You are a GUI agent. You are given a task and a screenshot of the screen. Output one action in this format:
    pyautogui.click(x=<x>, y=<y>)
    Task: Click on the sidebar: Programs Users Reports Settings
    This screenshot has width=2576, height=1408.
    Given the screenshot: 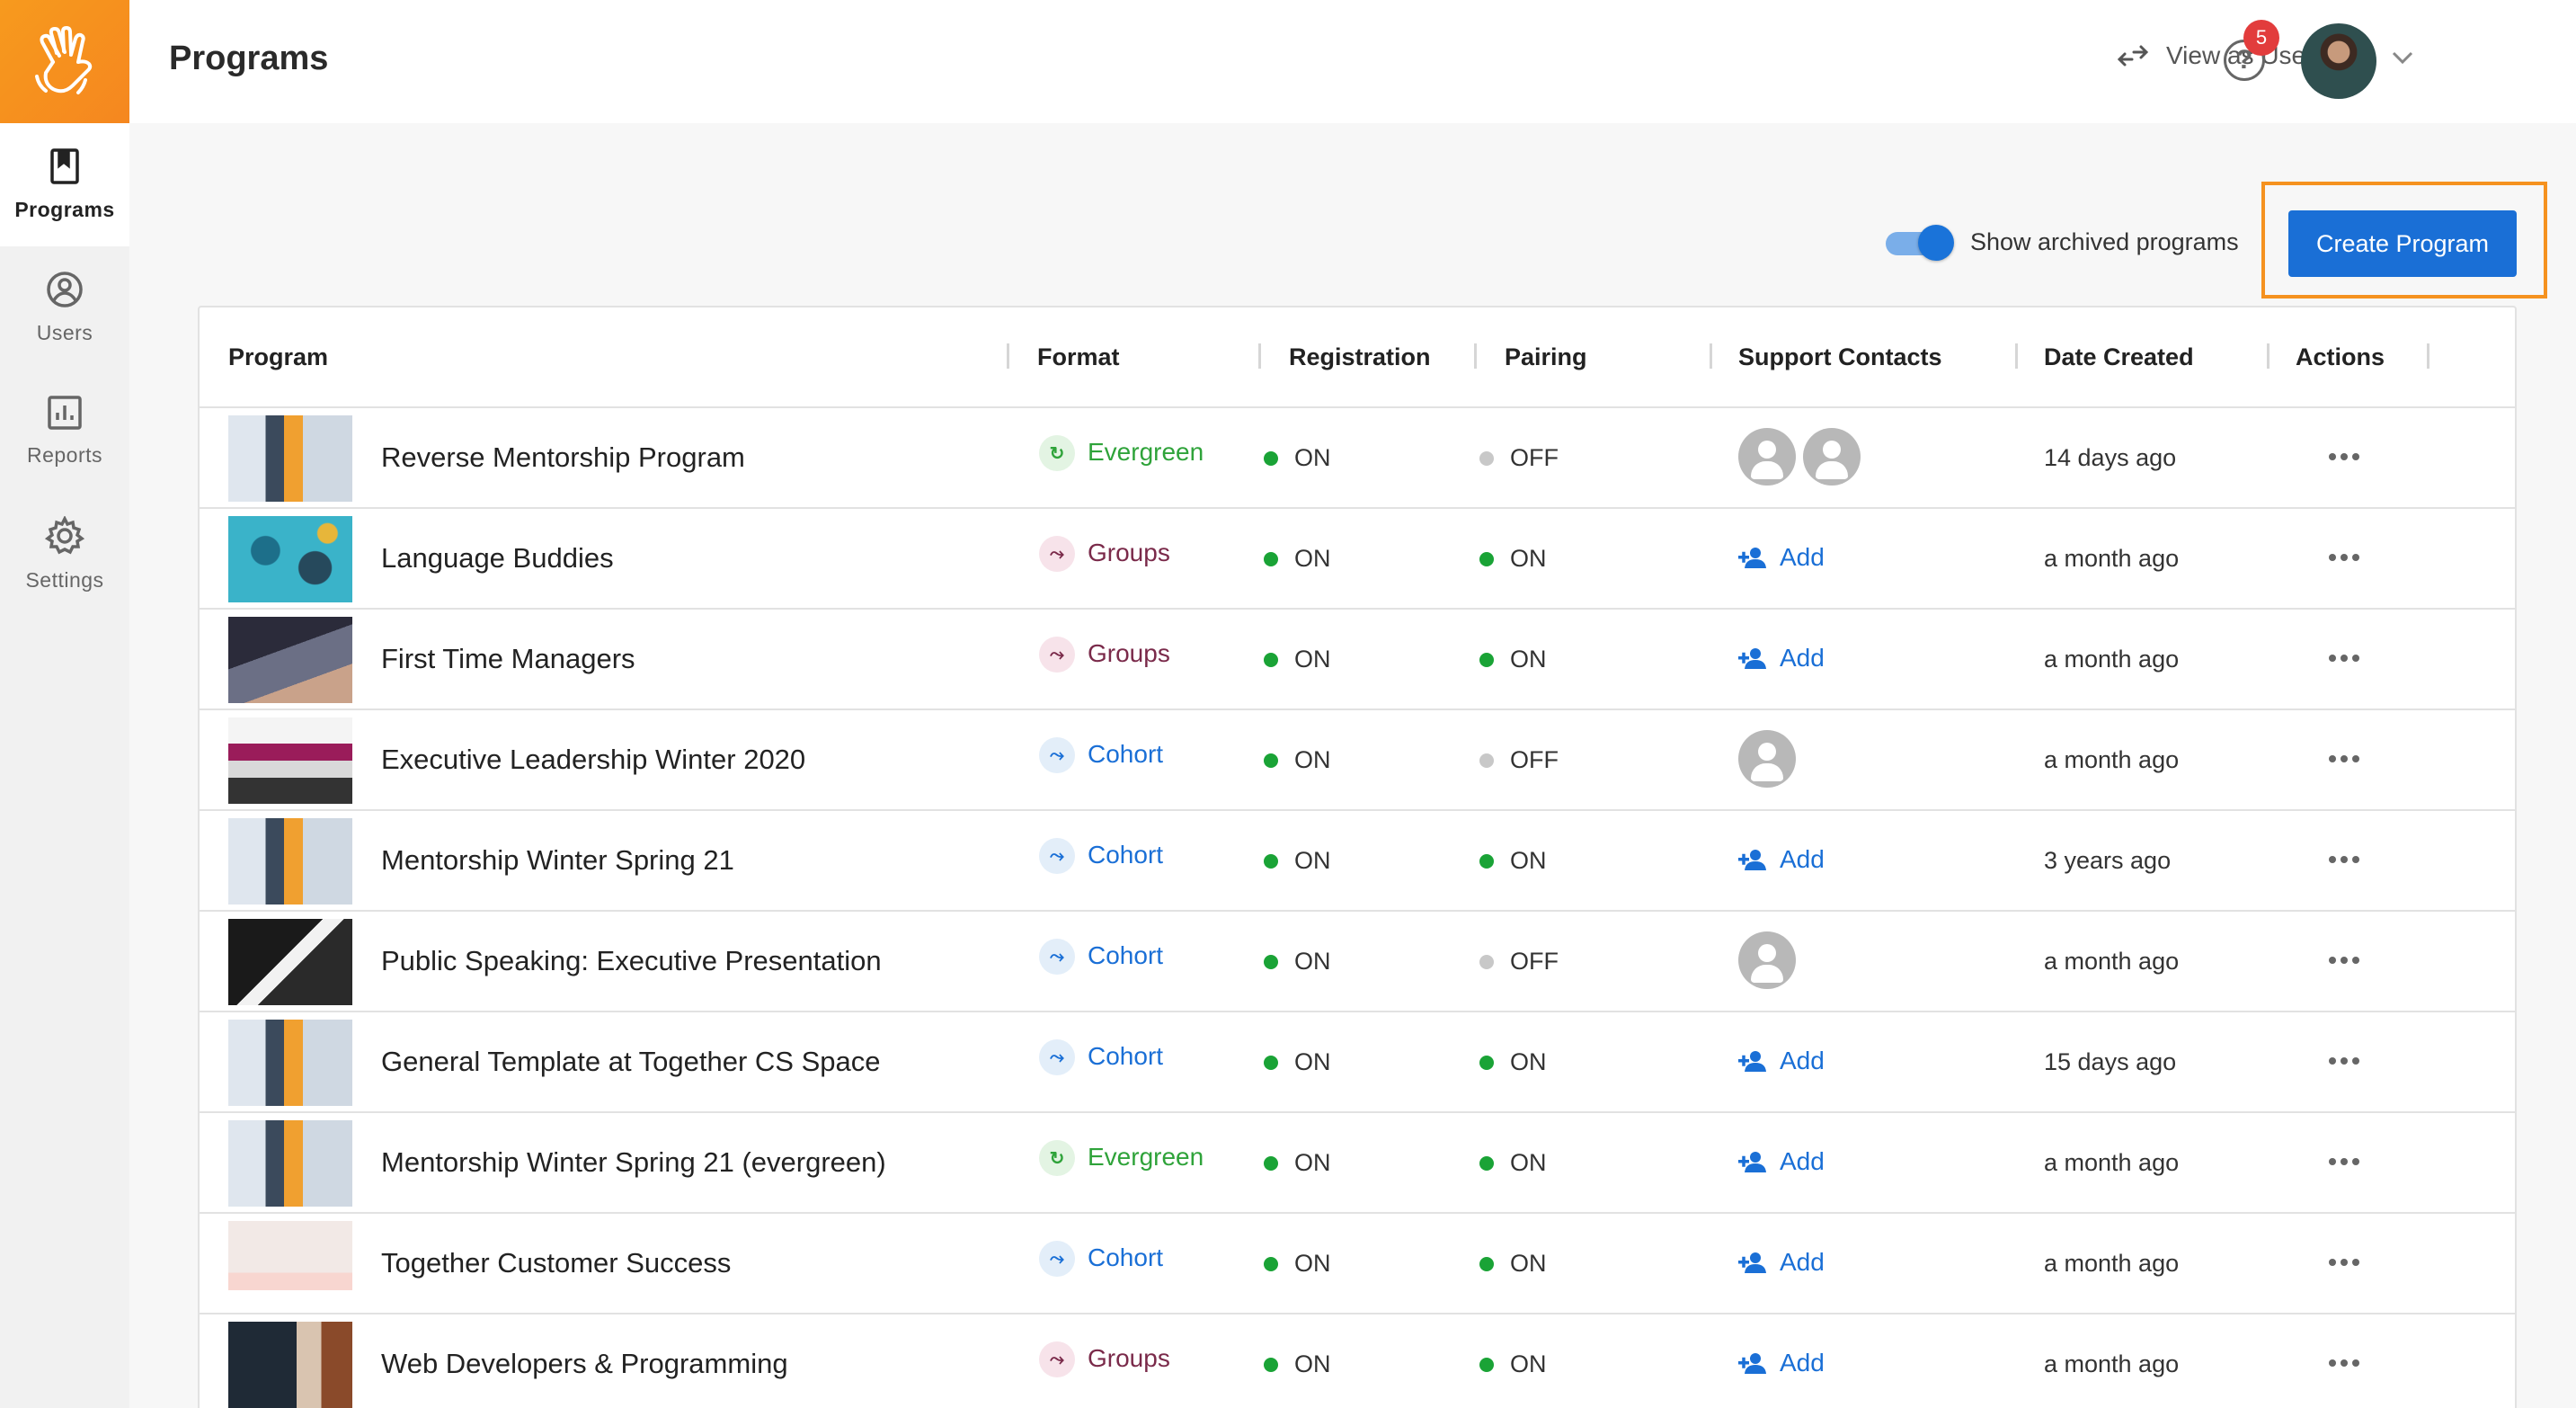 What is the action you would take?
    pyautogui.click(x=64, y=704)
    